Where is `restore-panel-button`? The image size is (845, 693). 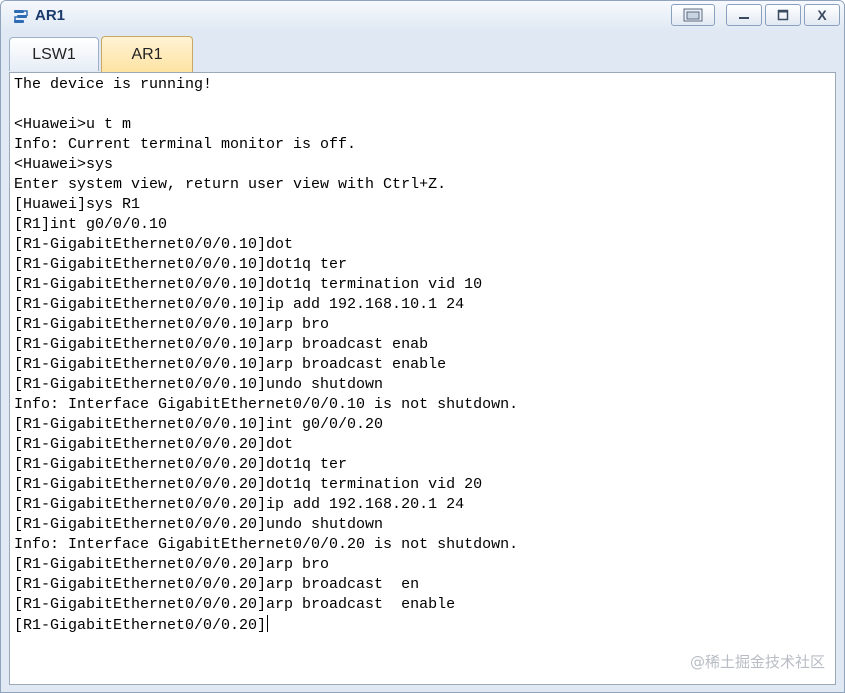
restore-panel-button is located at coordinates (693, 15).